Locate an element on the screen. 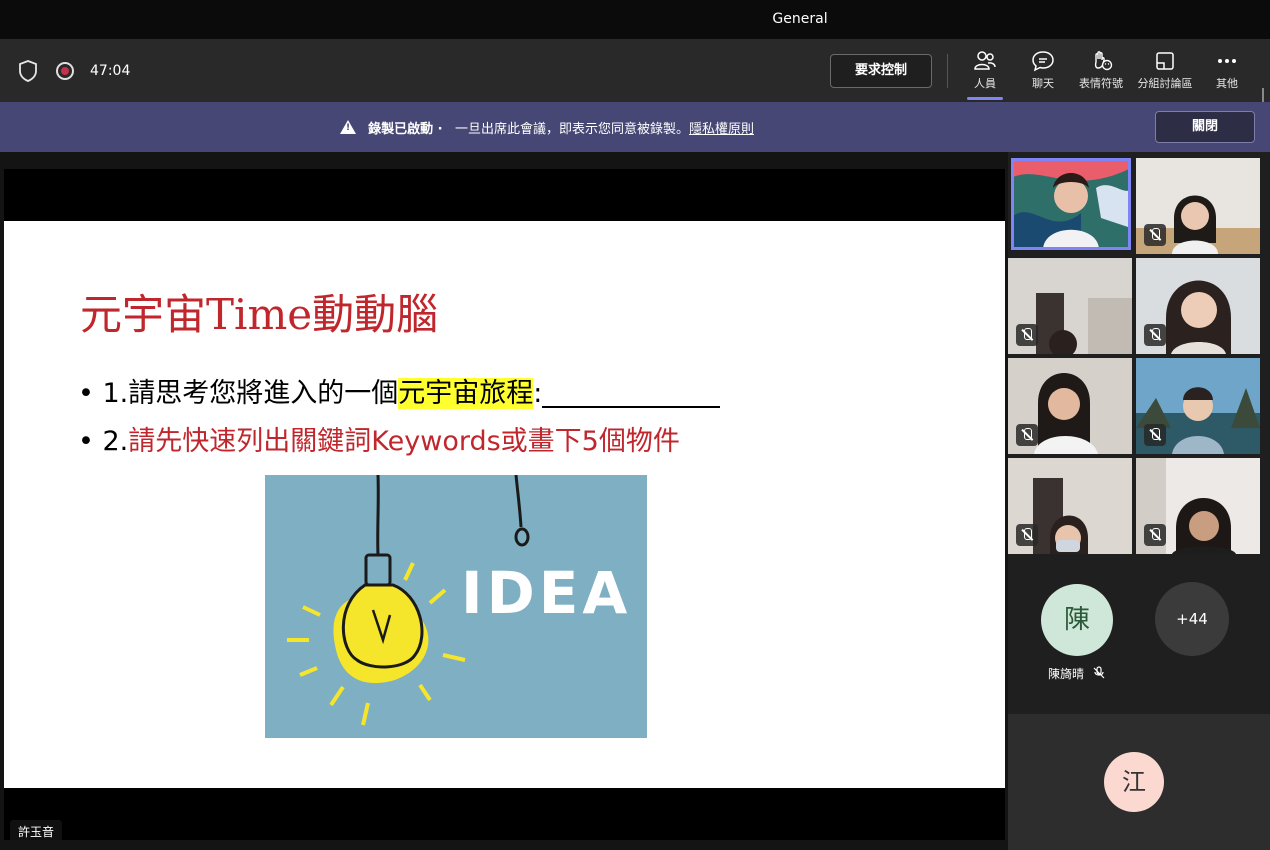 This screenshot has height=850, width=1270. participant-name: 陳旖晴 is located at coordinates (1077, 673).